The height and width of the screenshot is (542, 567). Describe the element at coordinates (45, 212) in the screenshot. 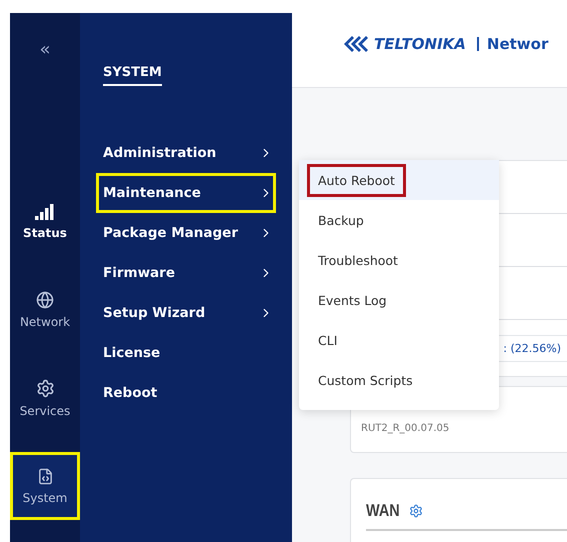

I see `signal-icon` at that location.